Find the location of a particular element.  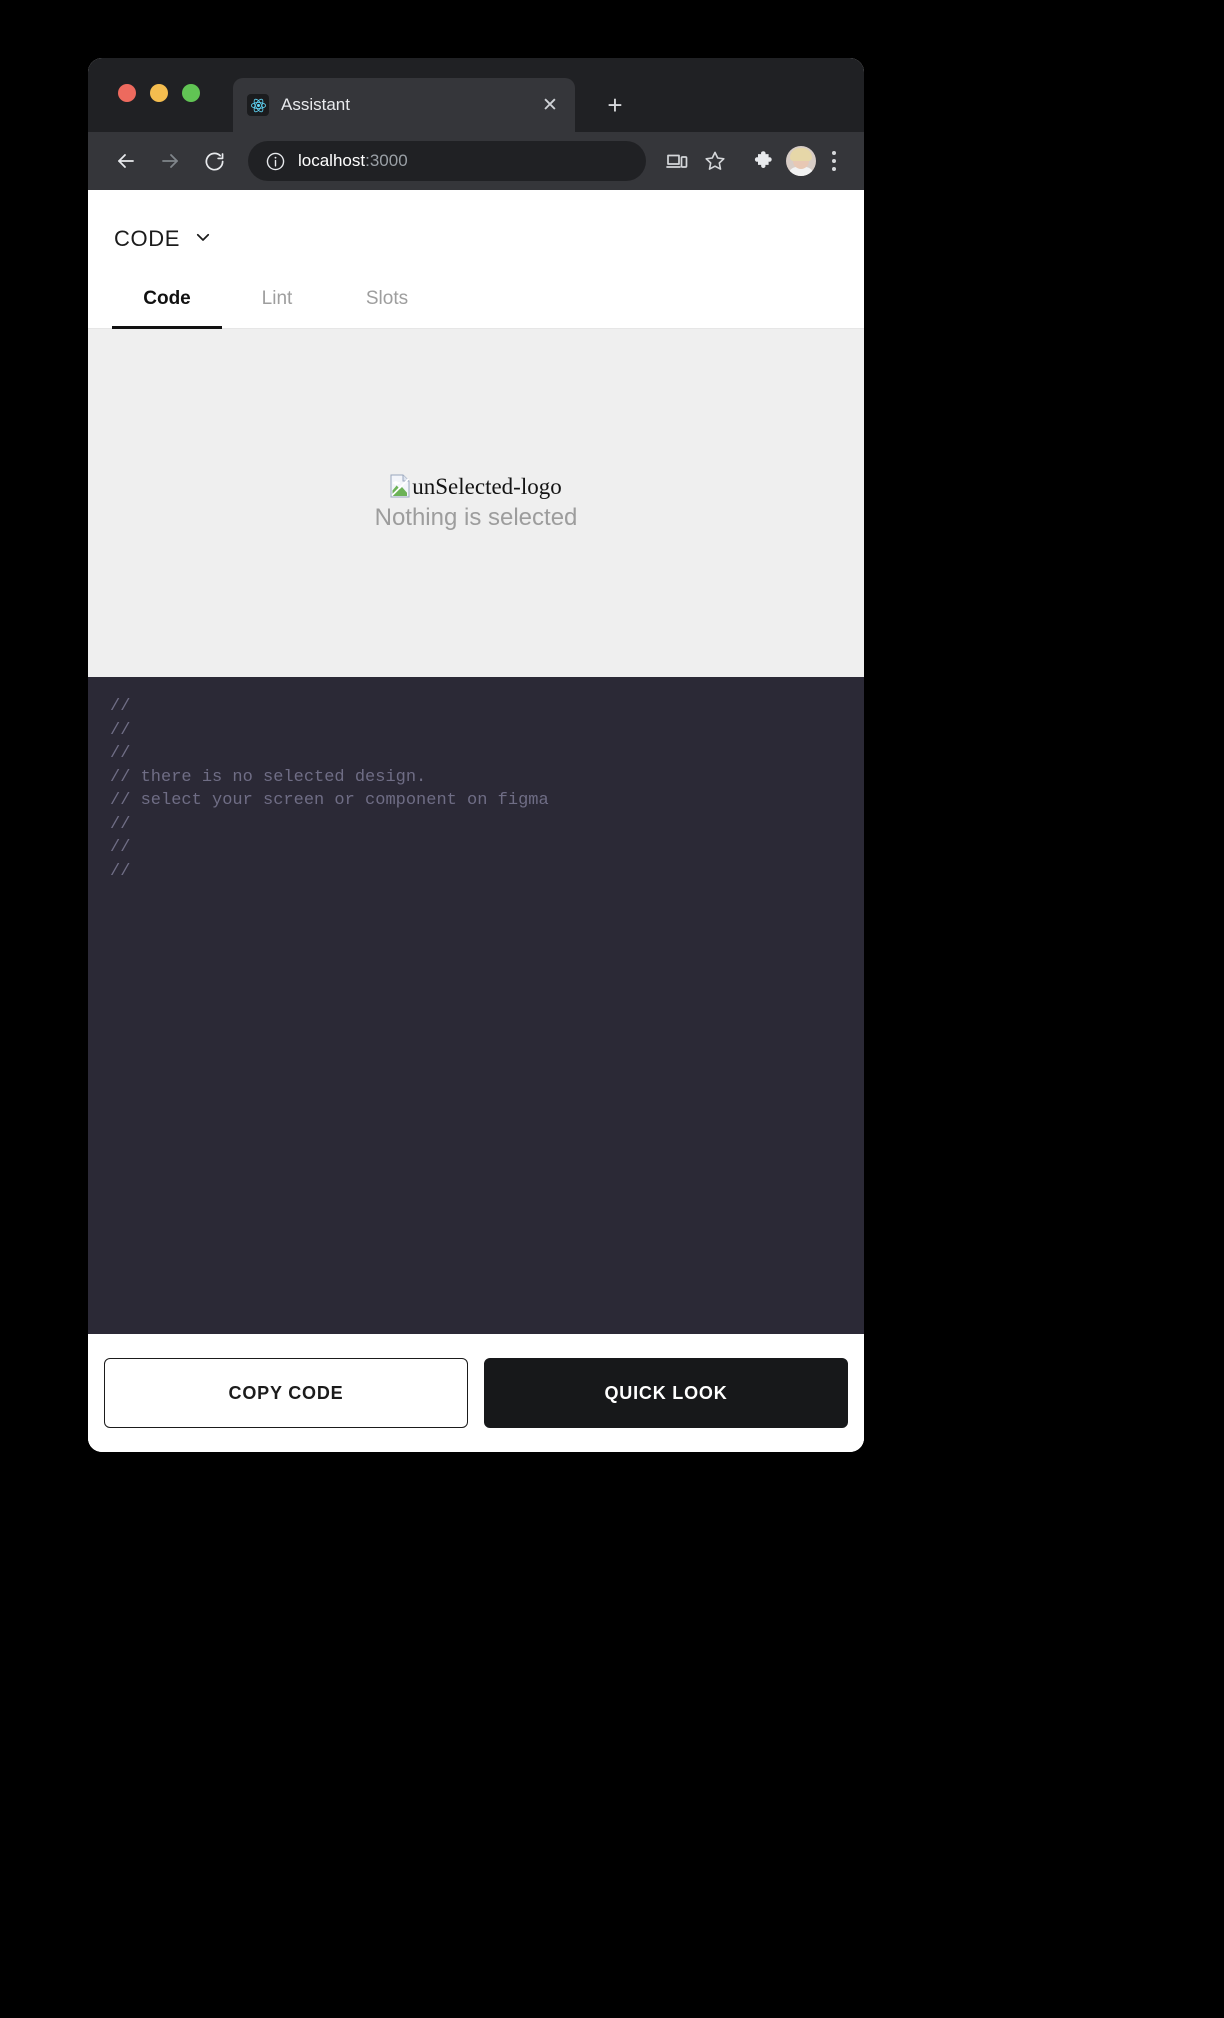

close-icon: ✕ is located at coordinates (550, 105).